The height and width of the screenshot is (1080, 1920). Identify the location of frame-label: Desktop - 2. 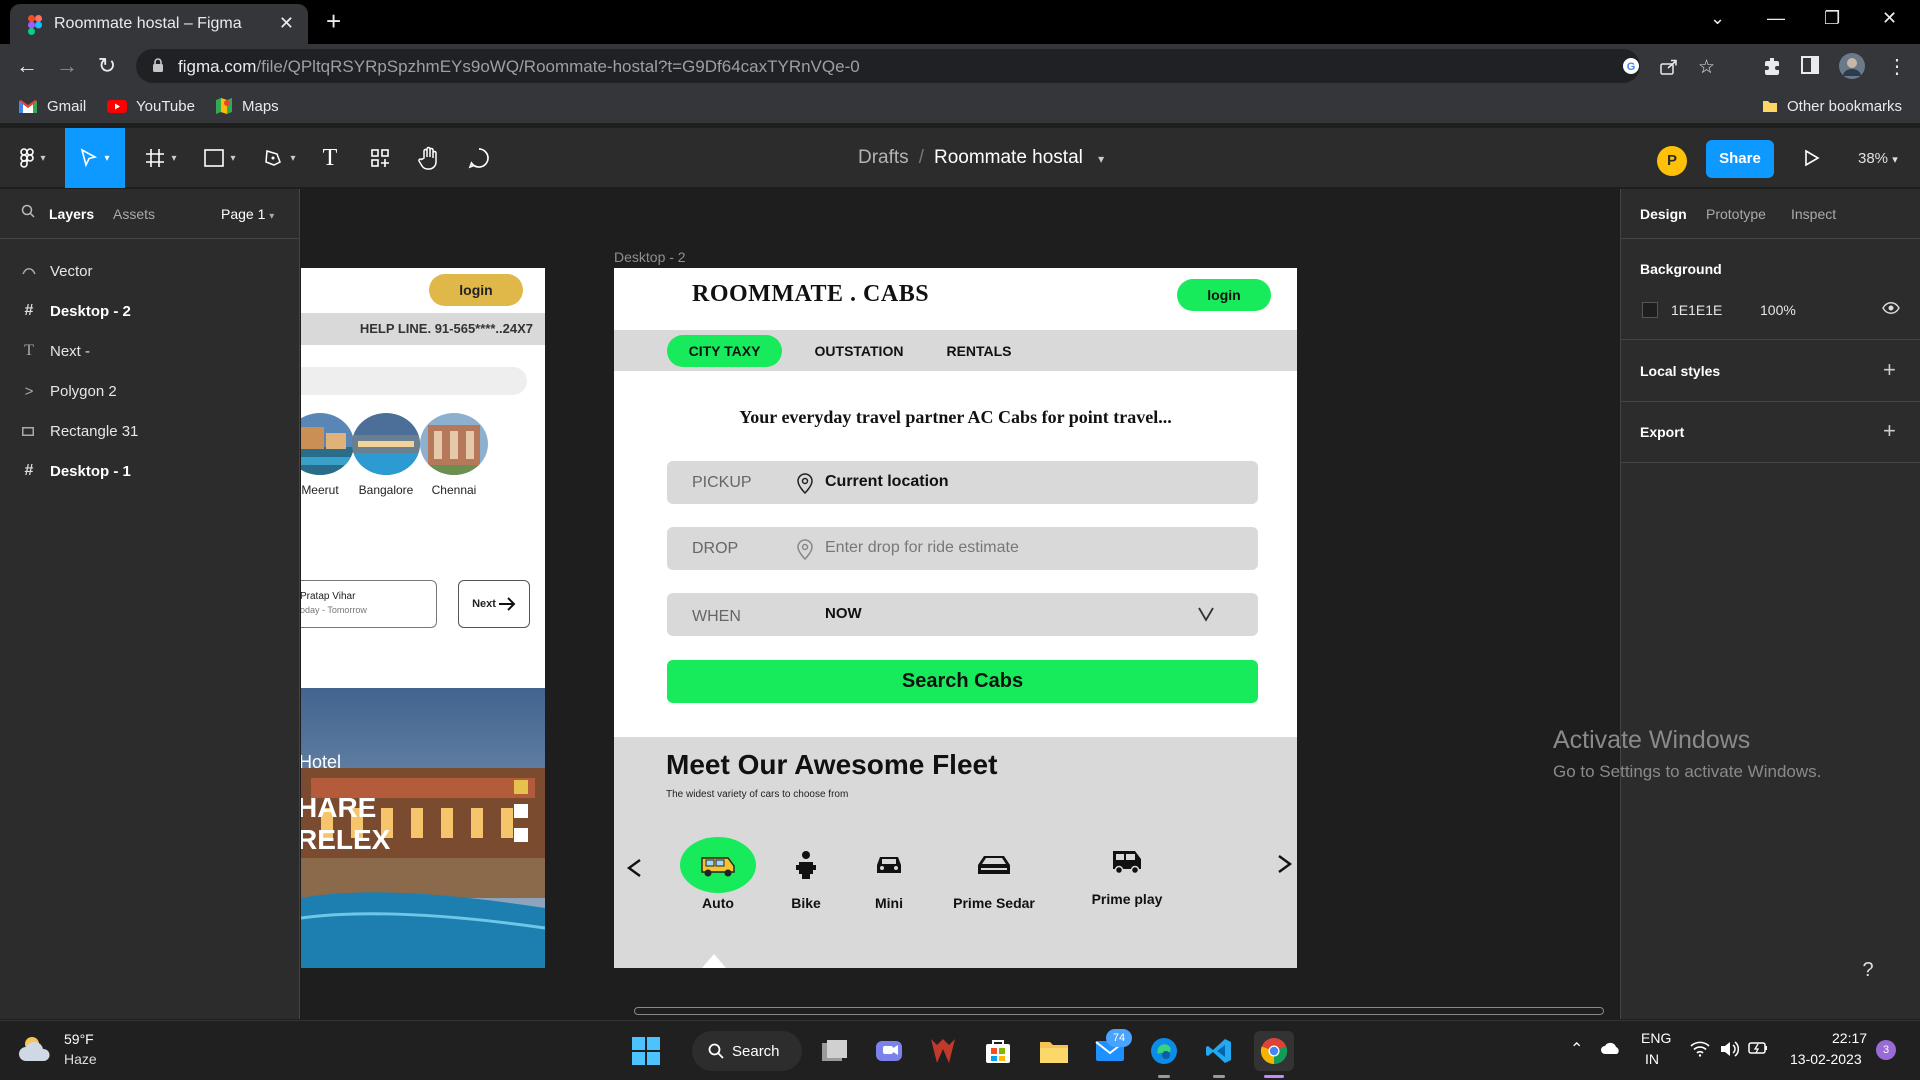
(650, 257).